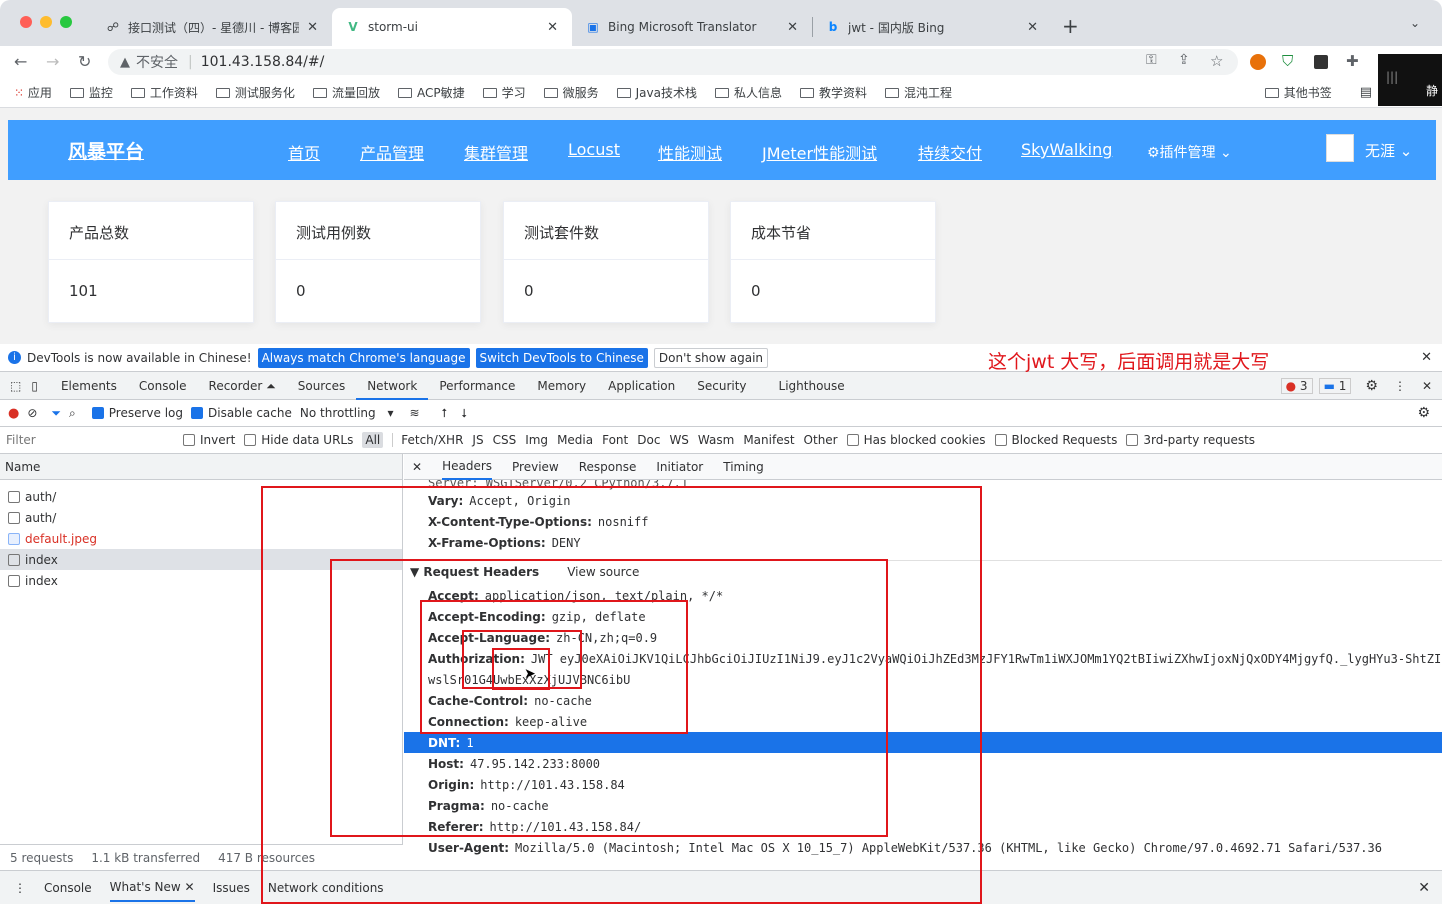 The width and height of the screenshot is (1442, 904). I want to click on drawer-menu-icon: ⋮, so click(20, 888).